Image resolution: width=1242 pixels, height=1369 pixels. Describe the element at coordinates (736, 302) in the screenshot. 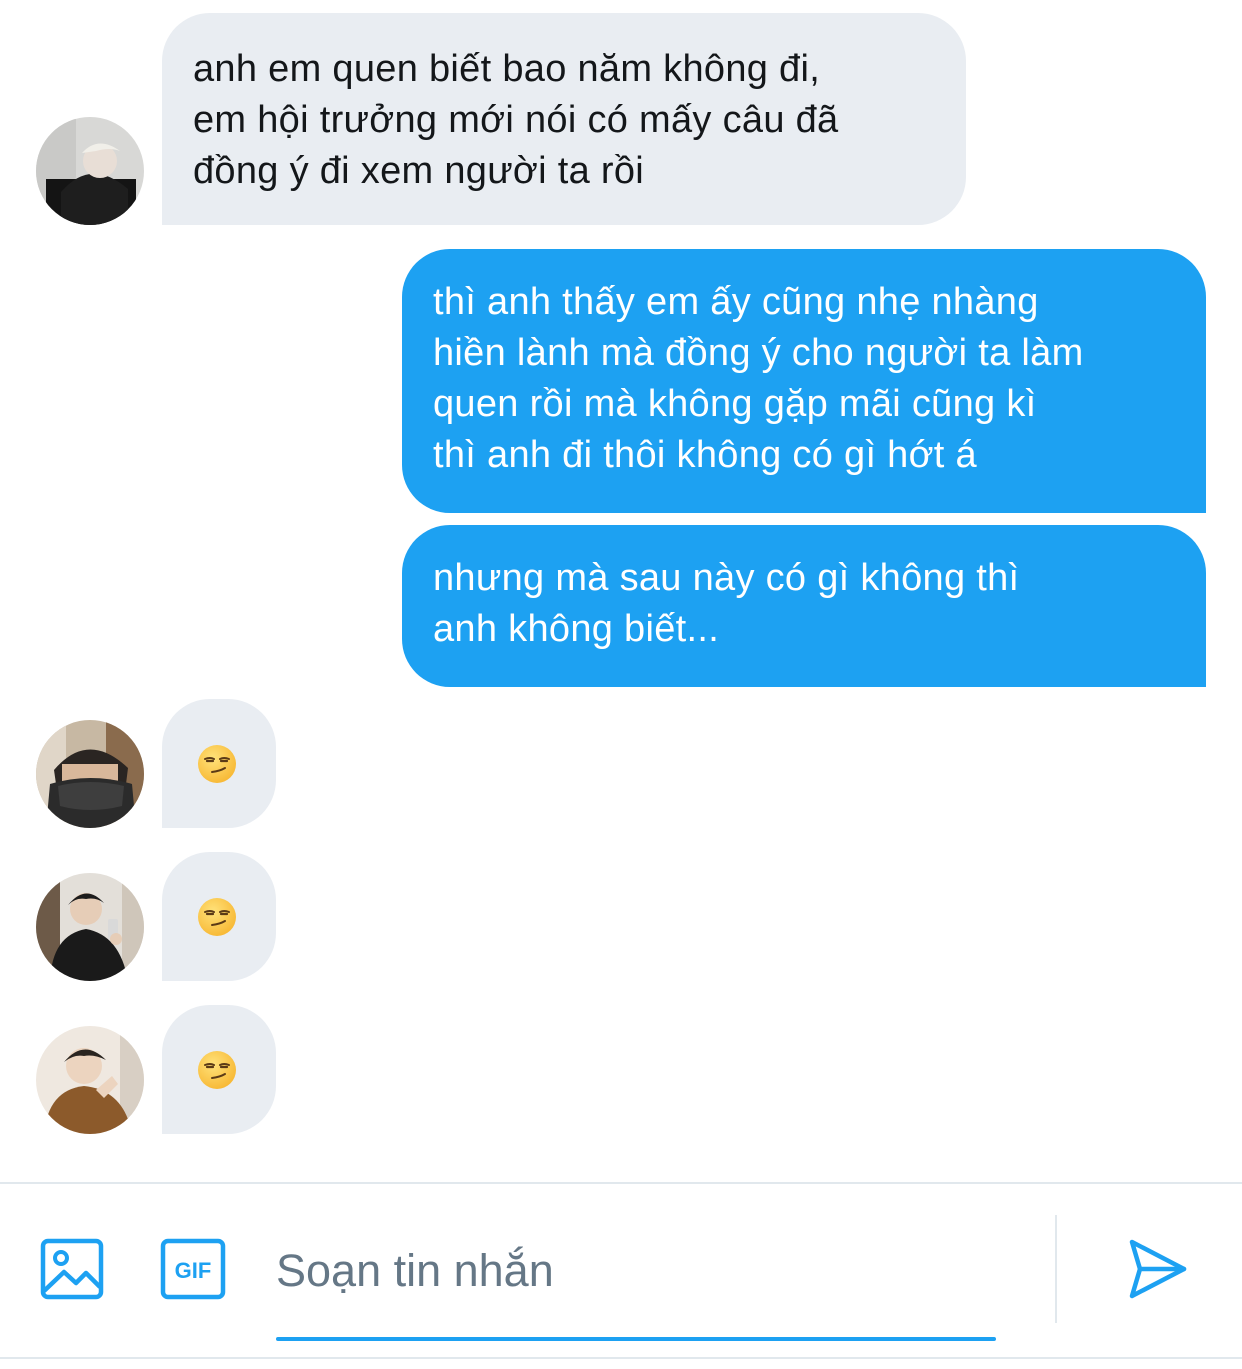

I see `message-text-line: thì anh thấy em ấy cũng nhẹ nhàng` at that location.